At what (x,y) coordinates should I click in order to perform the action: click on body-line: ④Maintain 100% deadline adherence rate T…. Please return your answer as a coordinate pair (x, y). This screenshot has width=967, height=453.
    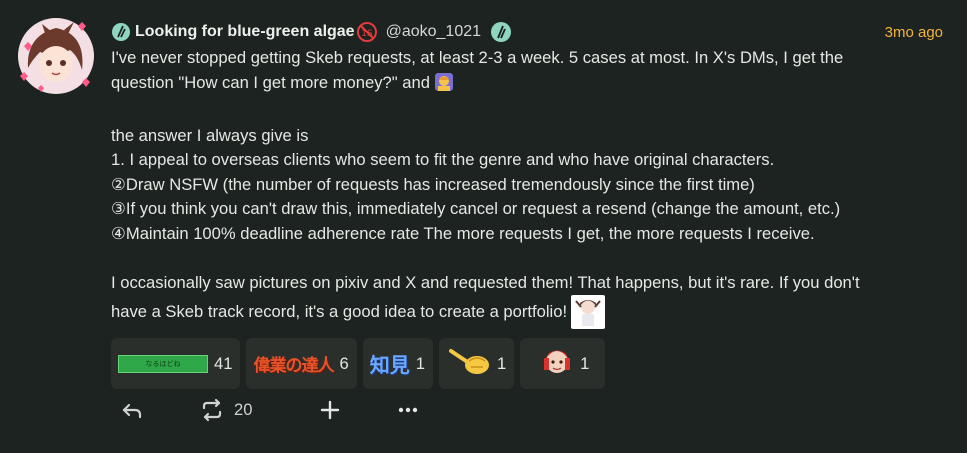
    Looking at the image, I should click on (463, 233).